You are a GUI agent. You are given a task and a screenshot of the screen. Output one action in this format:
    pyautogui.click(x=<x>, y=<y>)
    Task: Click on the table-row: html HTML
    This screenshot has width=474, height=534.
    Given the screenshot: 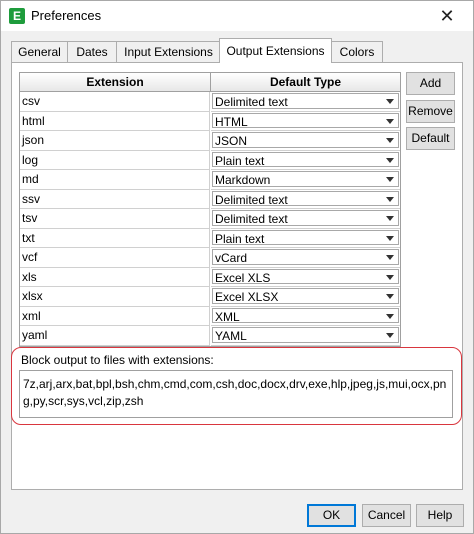 What is the action you would take?
    pyautogui.click(x=210, y=121)
    